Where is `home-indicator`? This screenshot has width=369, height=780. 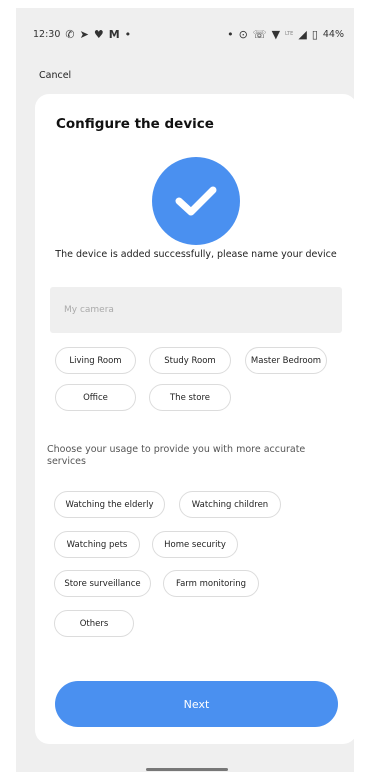 home-indicator is located at coordinates (187, 769).